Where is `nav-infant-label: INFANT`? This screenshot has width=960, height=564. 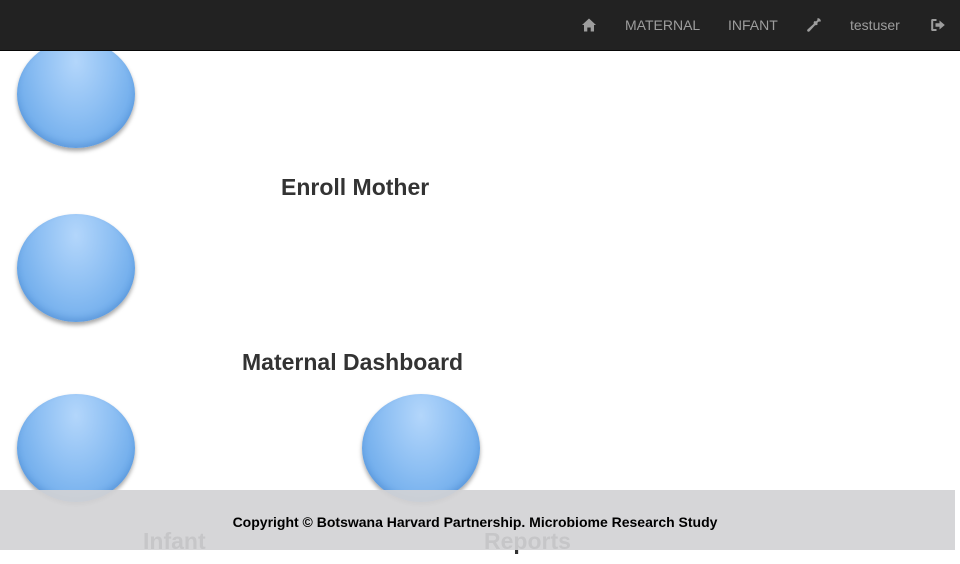
nav-infant-label: INFANT is located at coordinates (753, 25).